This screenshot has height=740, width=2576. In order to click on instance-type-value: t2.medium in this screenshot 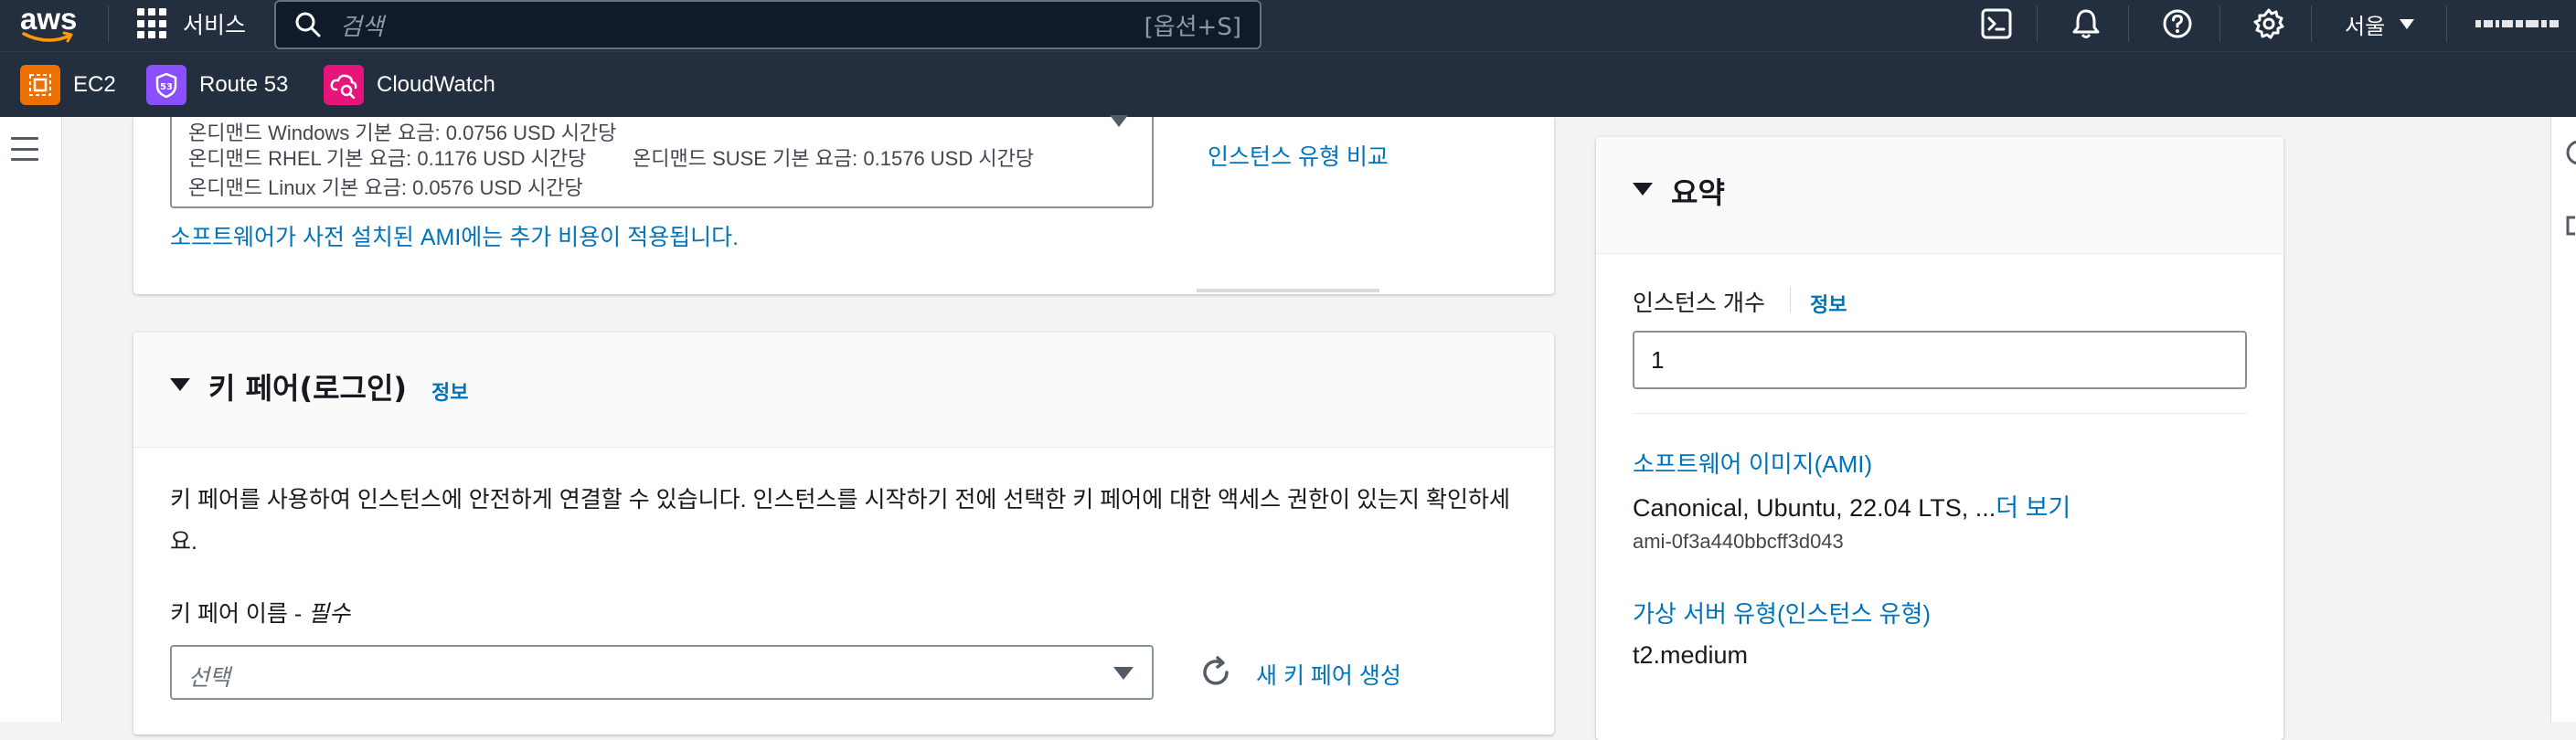, I will do `click(1691, 655)`.